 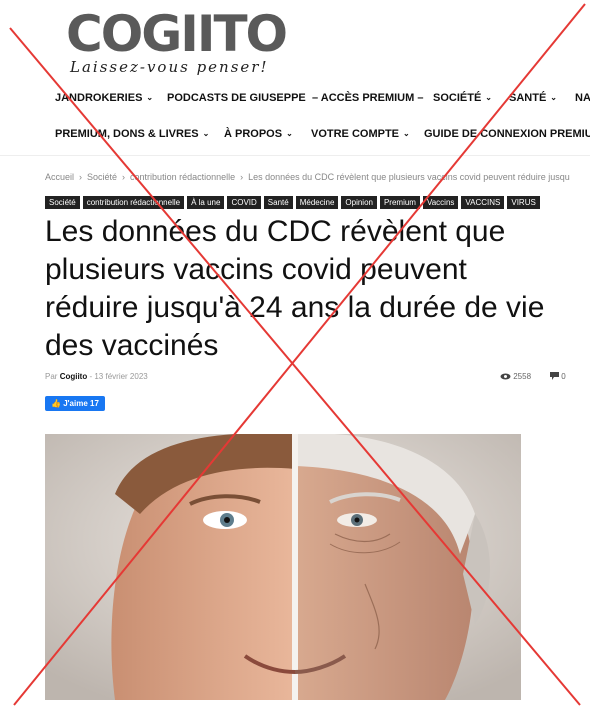 What do you see at coordinates (582, 98) in the screenshot?
I see `nav-item-na: NA` at bounding box center [582, 98].